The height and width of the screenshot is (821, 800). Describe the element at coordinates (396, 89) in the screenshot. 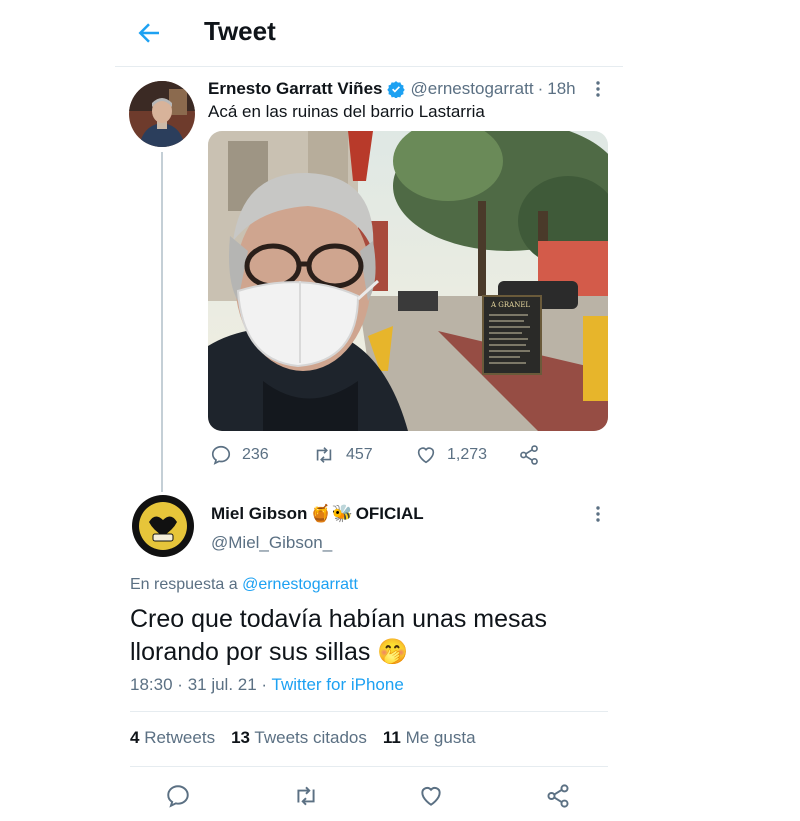

I see `verified-badge-icon` at that location.